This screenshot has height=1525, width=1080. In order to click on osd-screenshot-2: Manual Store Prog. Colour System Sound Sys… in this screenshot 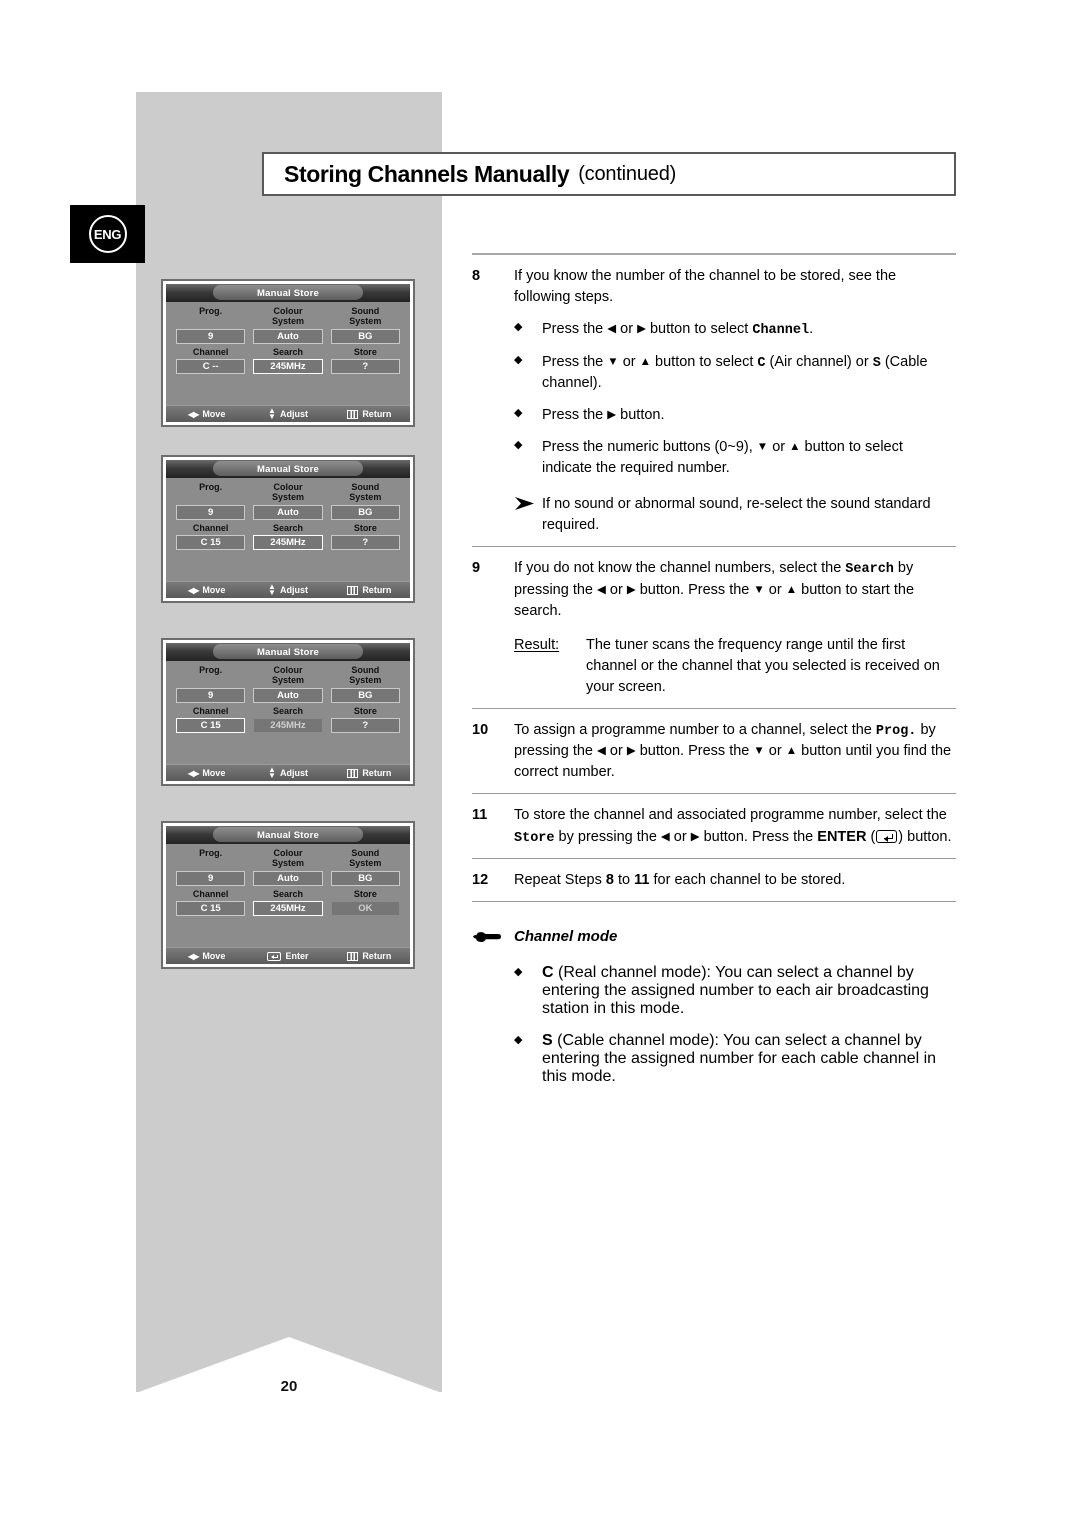, I will do `click(288, 529)`.